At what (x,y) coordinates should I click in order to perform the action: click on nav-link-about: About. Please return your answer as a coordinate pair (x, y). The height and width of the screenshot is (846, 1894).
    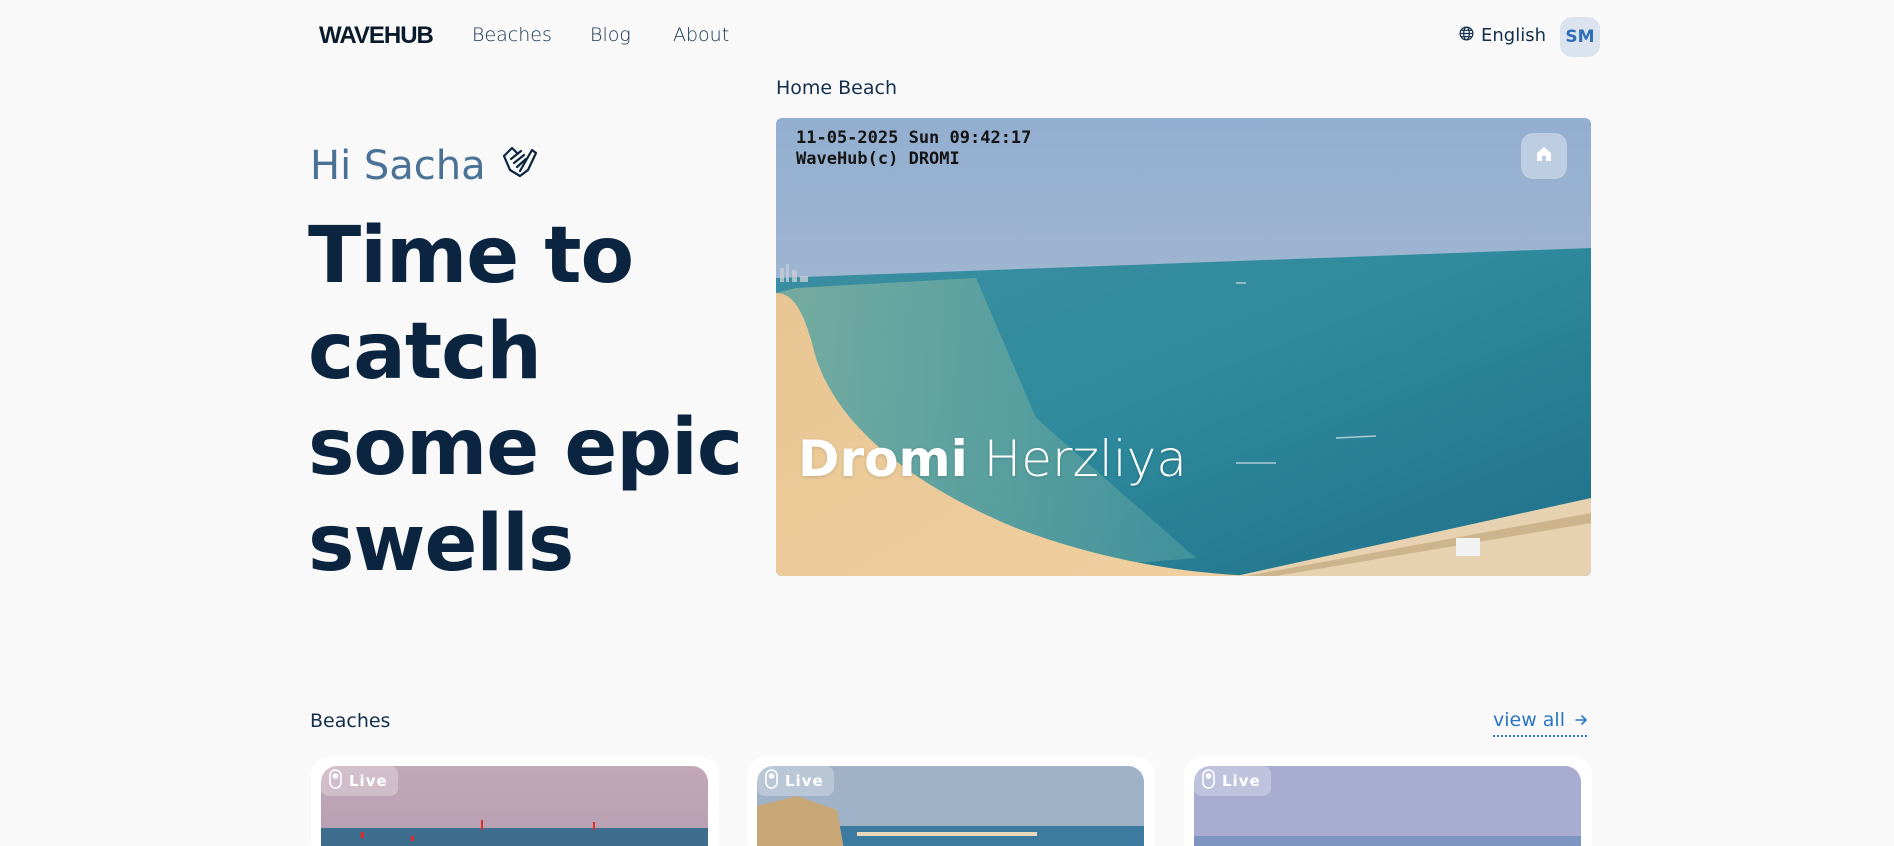
    Looking at the image, I should click on (701, 35).